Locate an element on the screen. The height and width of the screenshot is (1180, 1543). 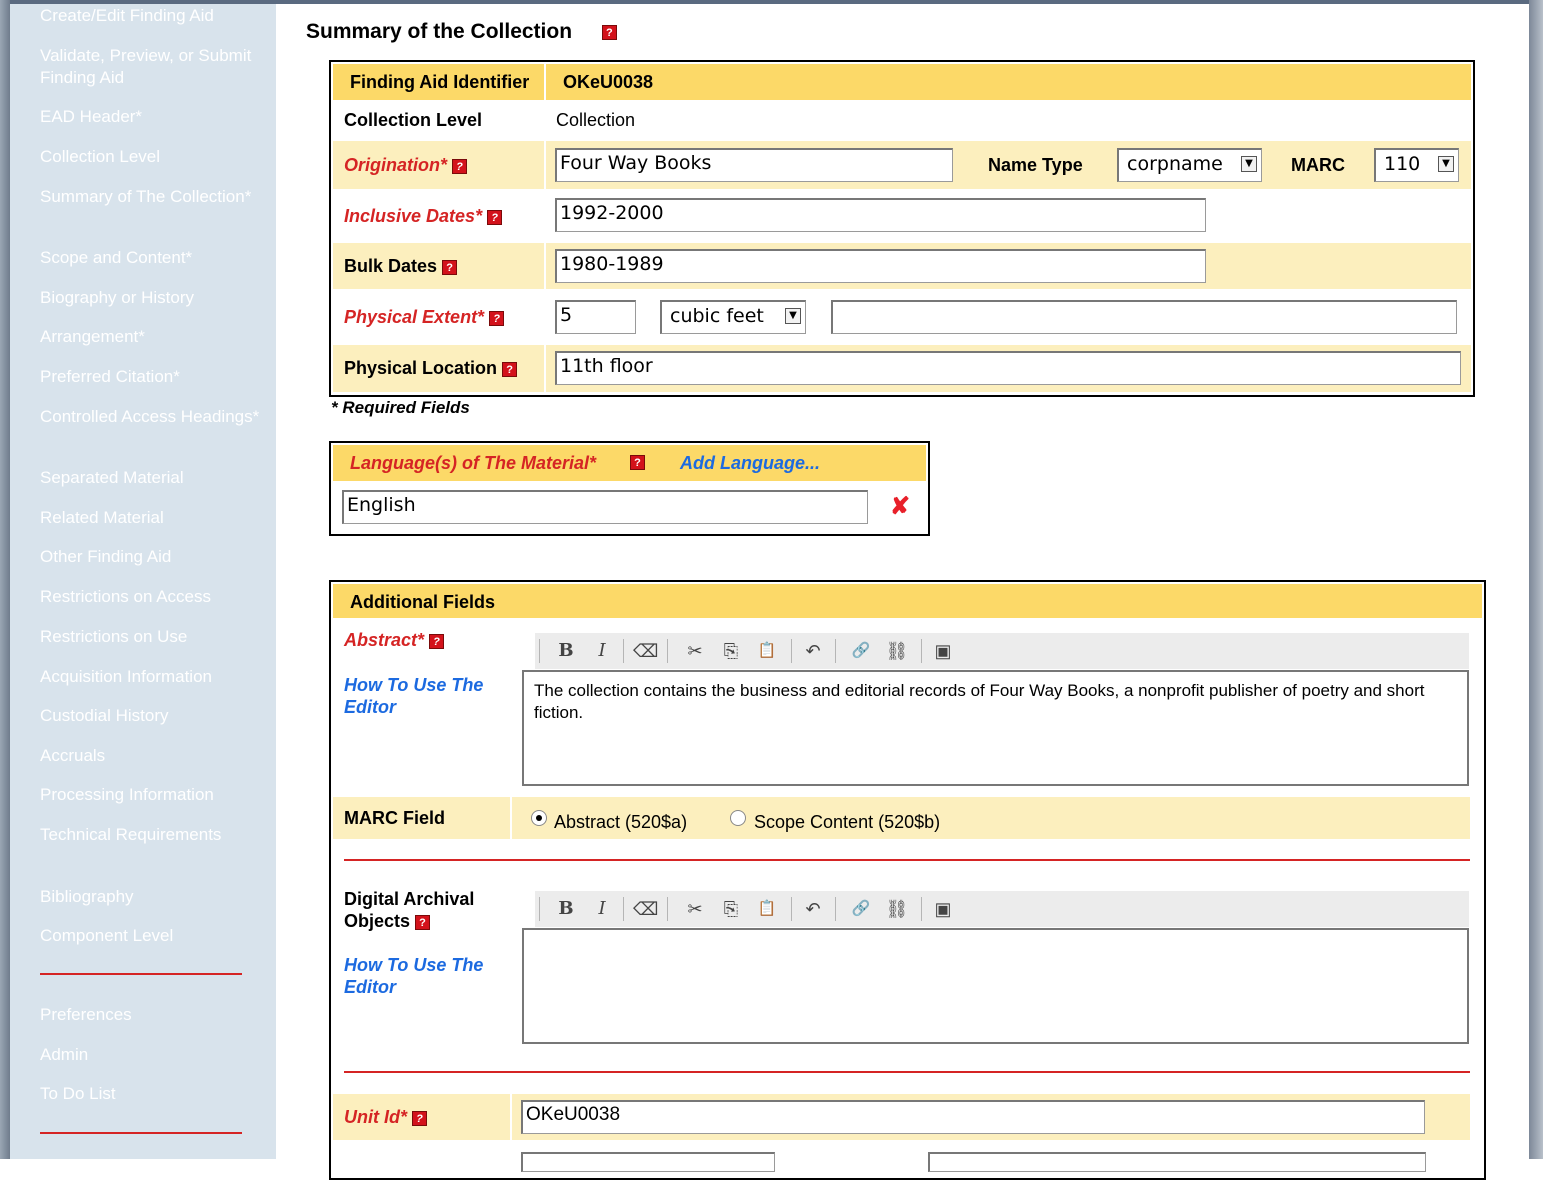
sidebar-item-scope: Scope and Content* is located at coordinates (150, 258).